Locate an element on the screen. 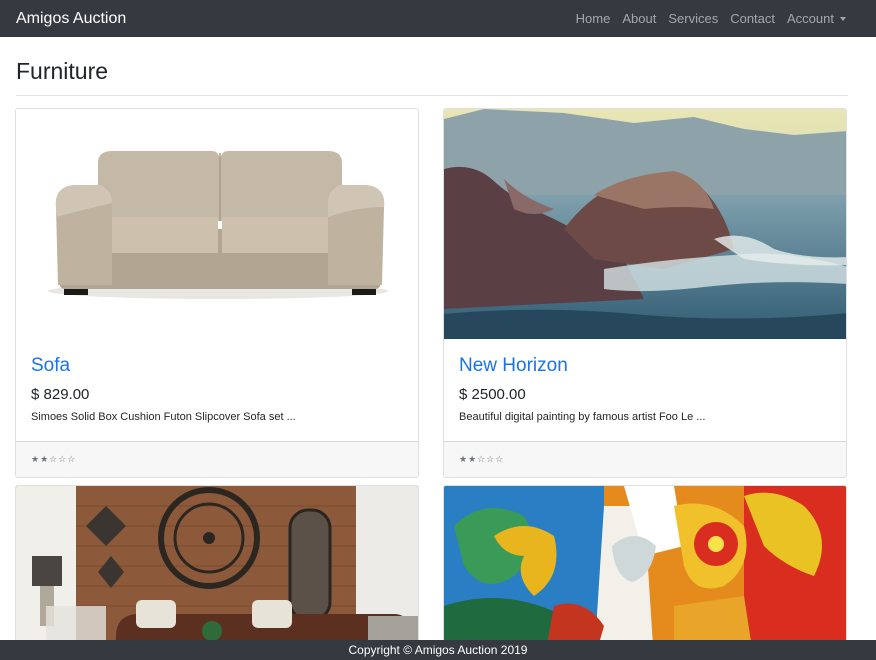 The height and width of the screenshot is (660, 876). product-card-abstract-painting is located at coordinates (645, 572).